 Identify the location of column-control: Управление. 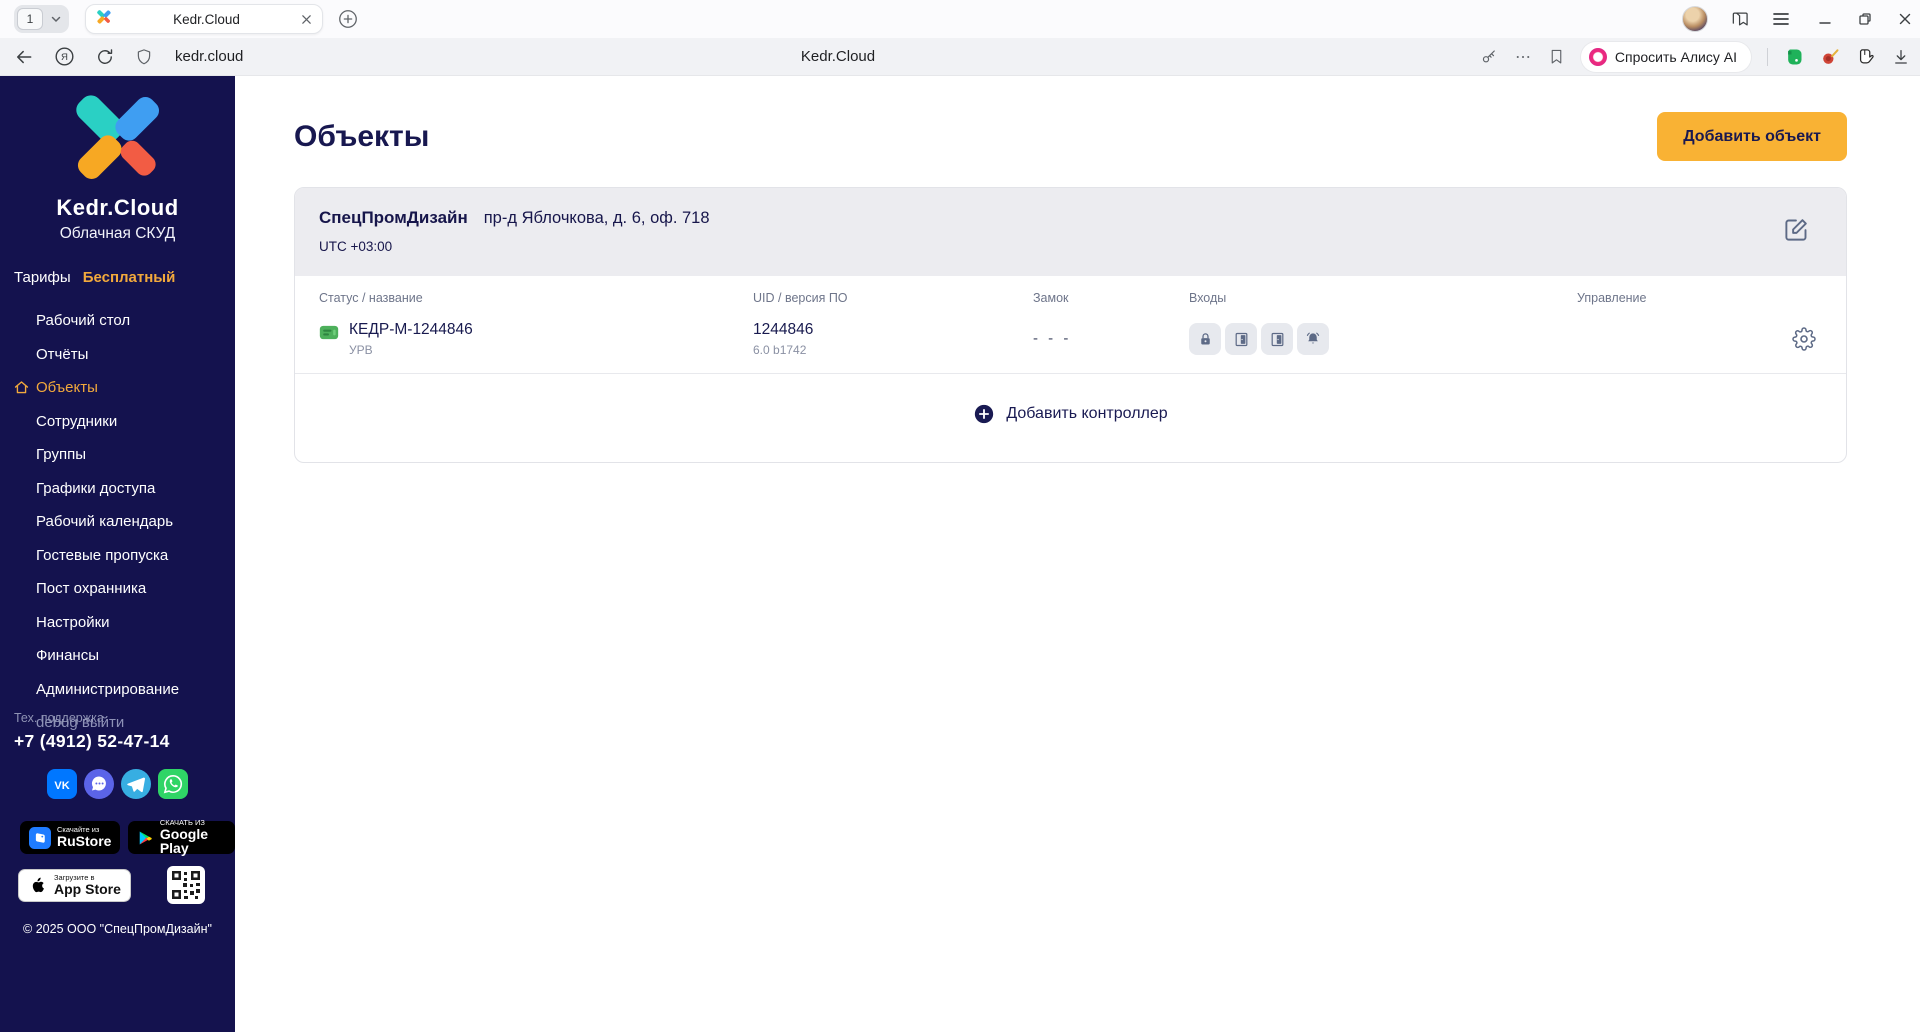
(1612, 298).